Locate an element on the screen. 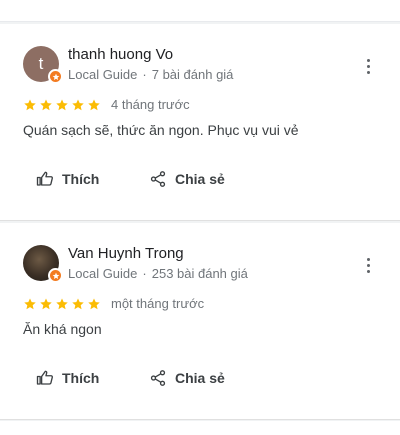  review-count: 253 bài đánh giá is located at coordinates (199, 273).